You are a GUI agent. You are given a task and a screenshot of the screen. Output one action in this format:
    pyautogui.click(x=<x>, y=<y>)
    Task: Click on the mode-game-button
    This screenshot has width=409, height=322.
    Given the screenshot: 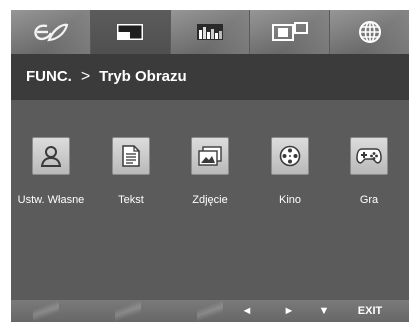 What is the action you would take?
    pyautogui.click(x=369, y=156)
    